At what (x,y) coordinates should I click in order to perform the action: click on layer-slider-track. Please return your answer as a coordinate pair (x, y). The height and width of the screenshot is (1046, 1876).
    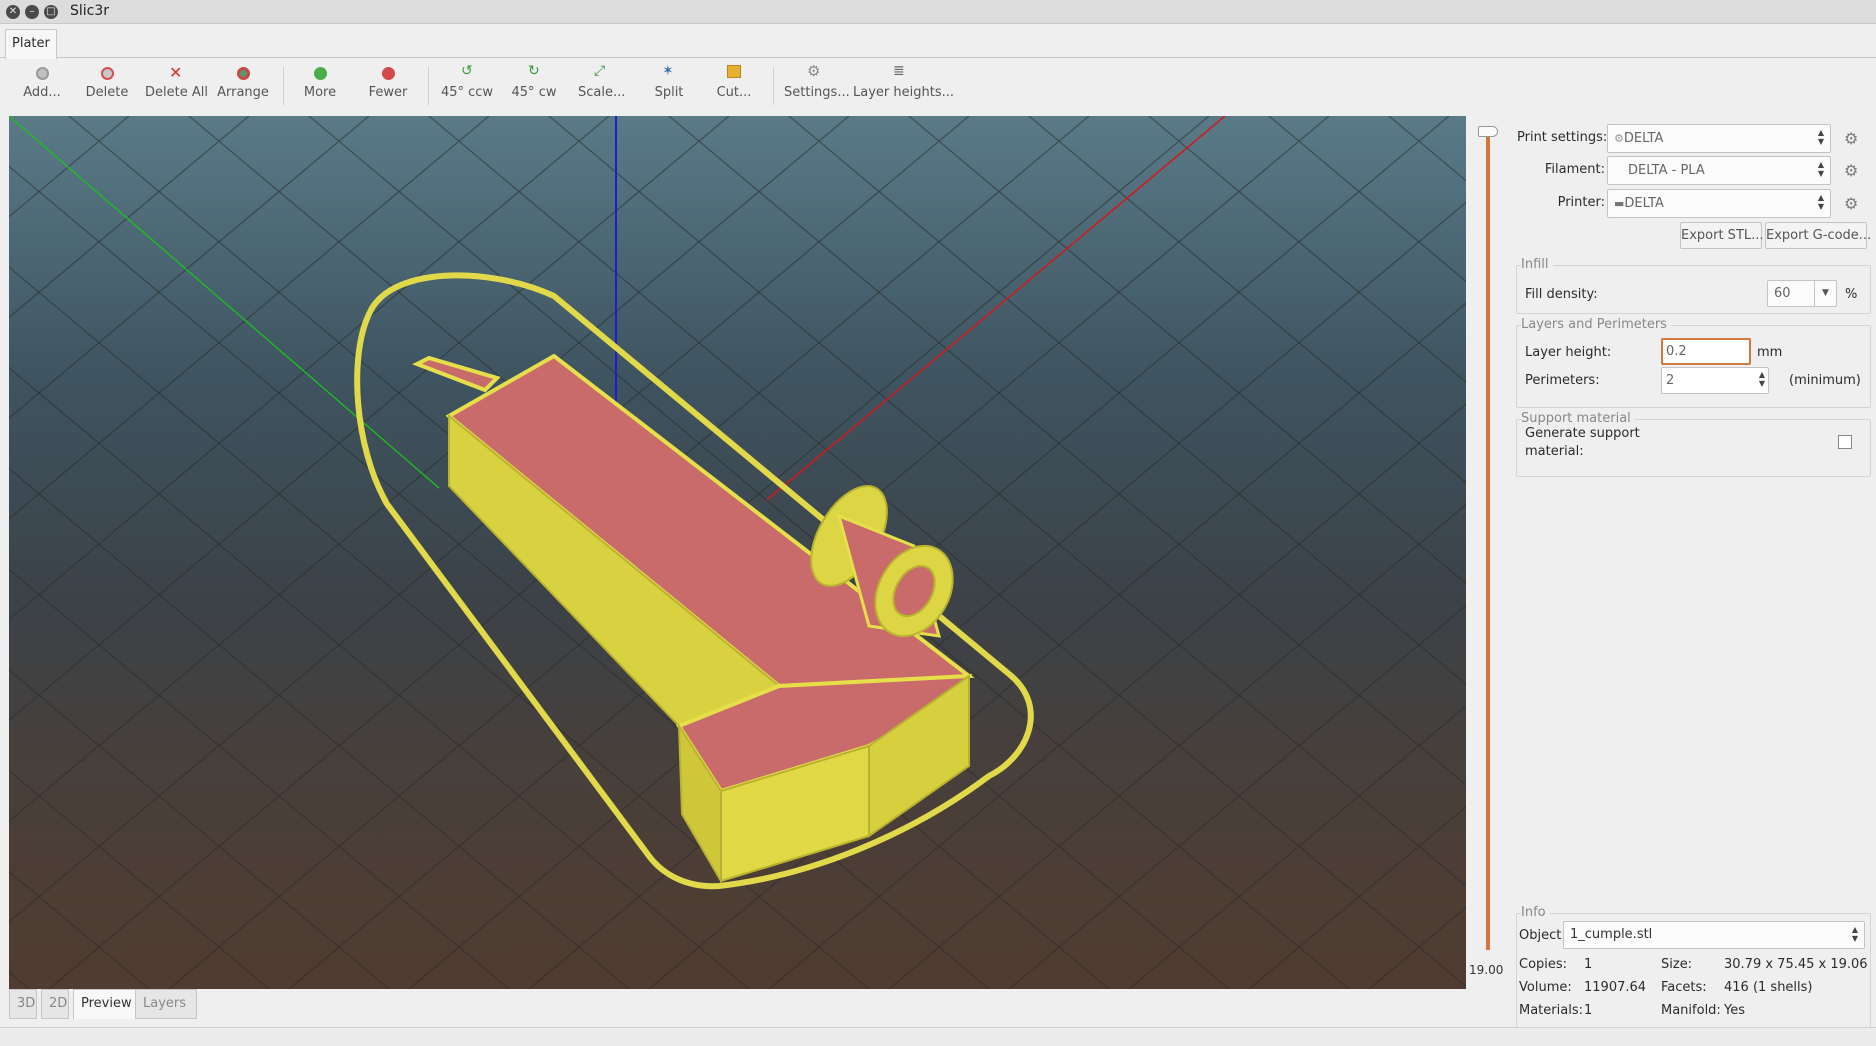
    Looking at the image, I should click on (1488, 539).